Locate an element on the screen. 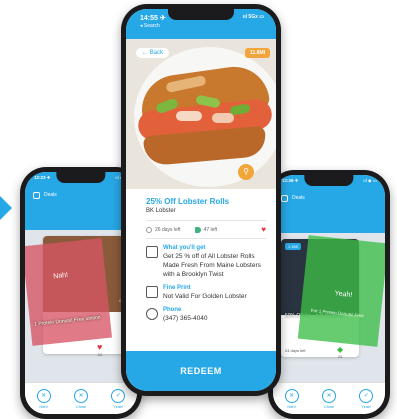  deals-header: Deals is located at coordinates (329, 211).